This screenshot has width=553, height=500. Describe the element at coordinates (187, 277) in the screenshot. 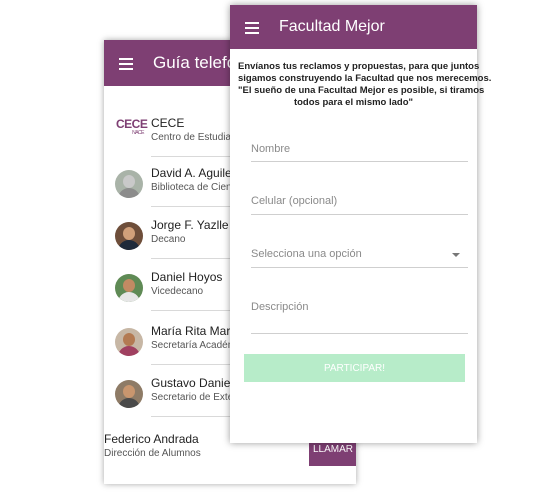

I see `contact-name: Daniel Hoyos` at that location.